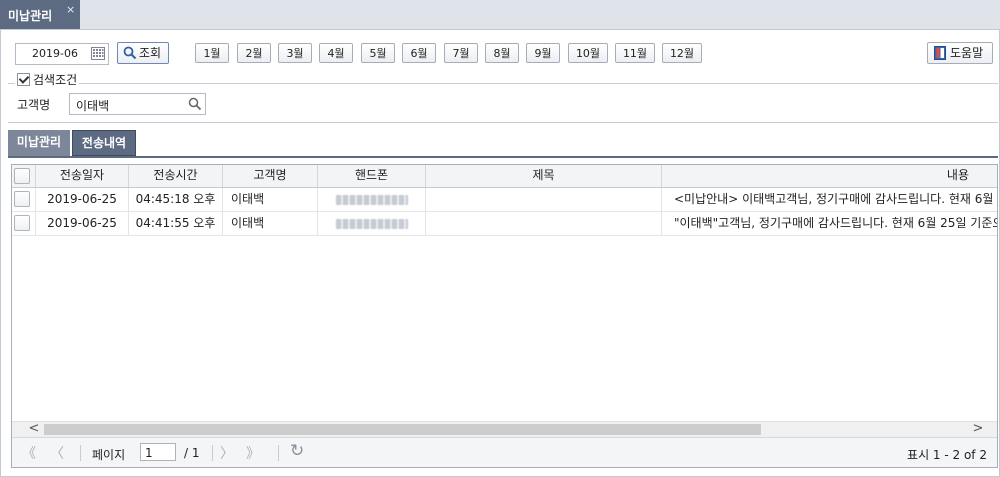 This screenshot has height=477, width=1000. What do you see at coordinates (682, 53) in the screenshot?
I see `month-button-12: 12월` at bounding box center [682, 53].